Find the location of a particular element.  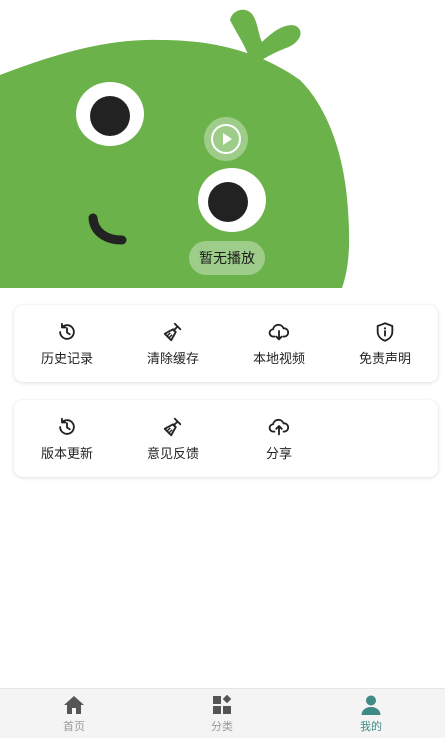

menu-item-label: 历史记录 is located at coordinates (66, 359).